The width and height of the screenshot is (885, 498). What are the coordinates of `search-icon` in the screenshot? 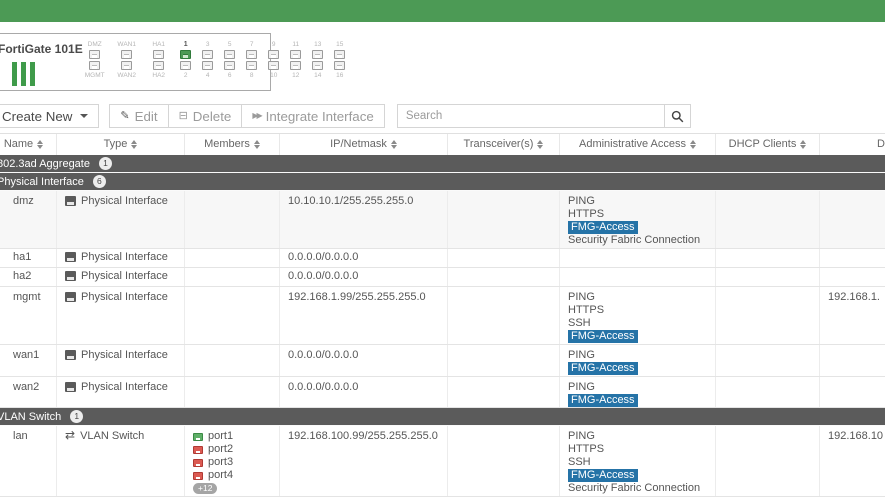 It's located at (677, 116).